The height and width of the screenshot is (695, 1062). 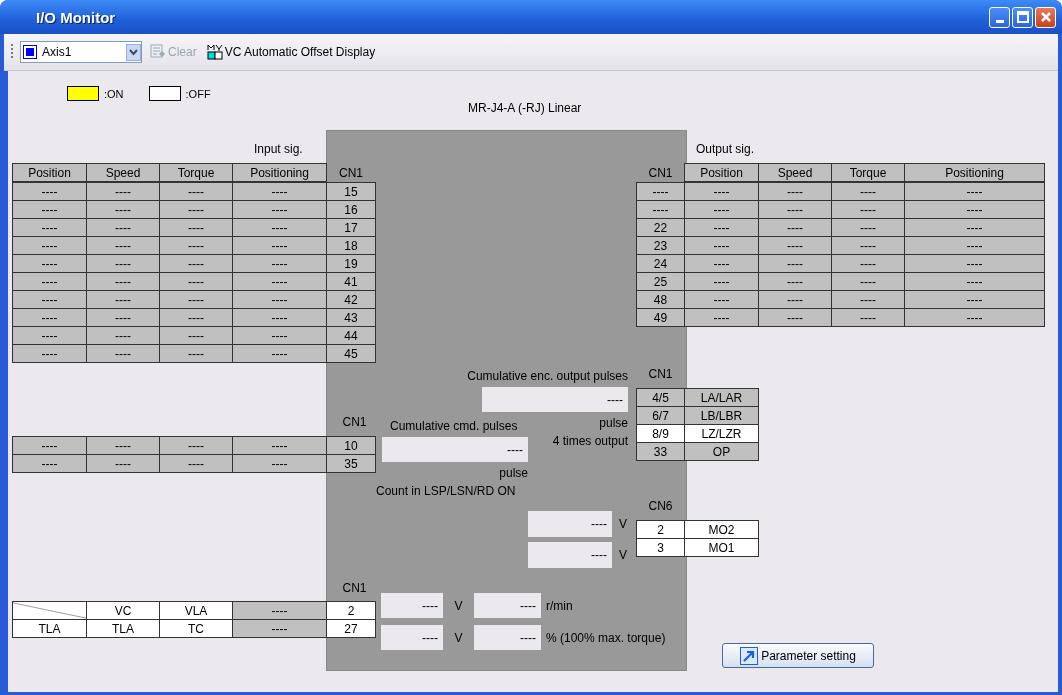 I want to click on signal-cell: OP, so click(x=721, y=451).